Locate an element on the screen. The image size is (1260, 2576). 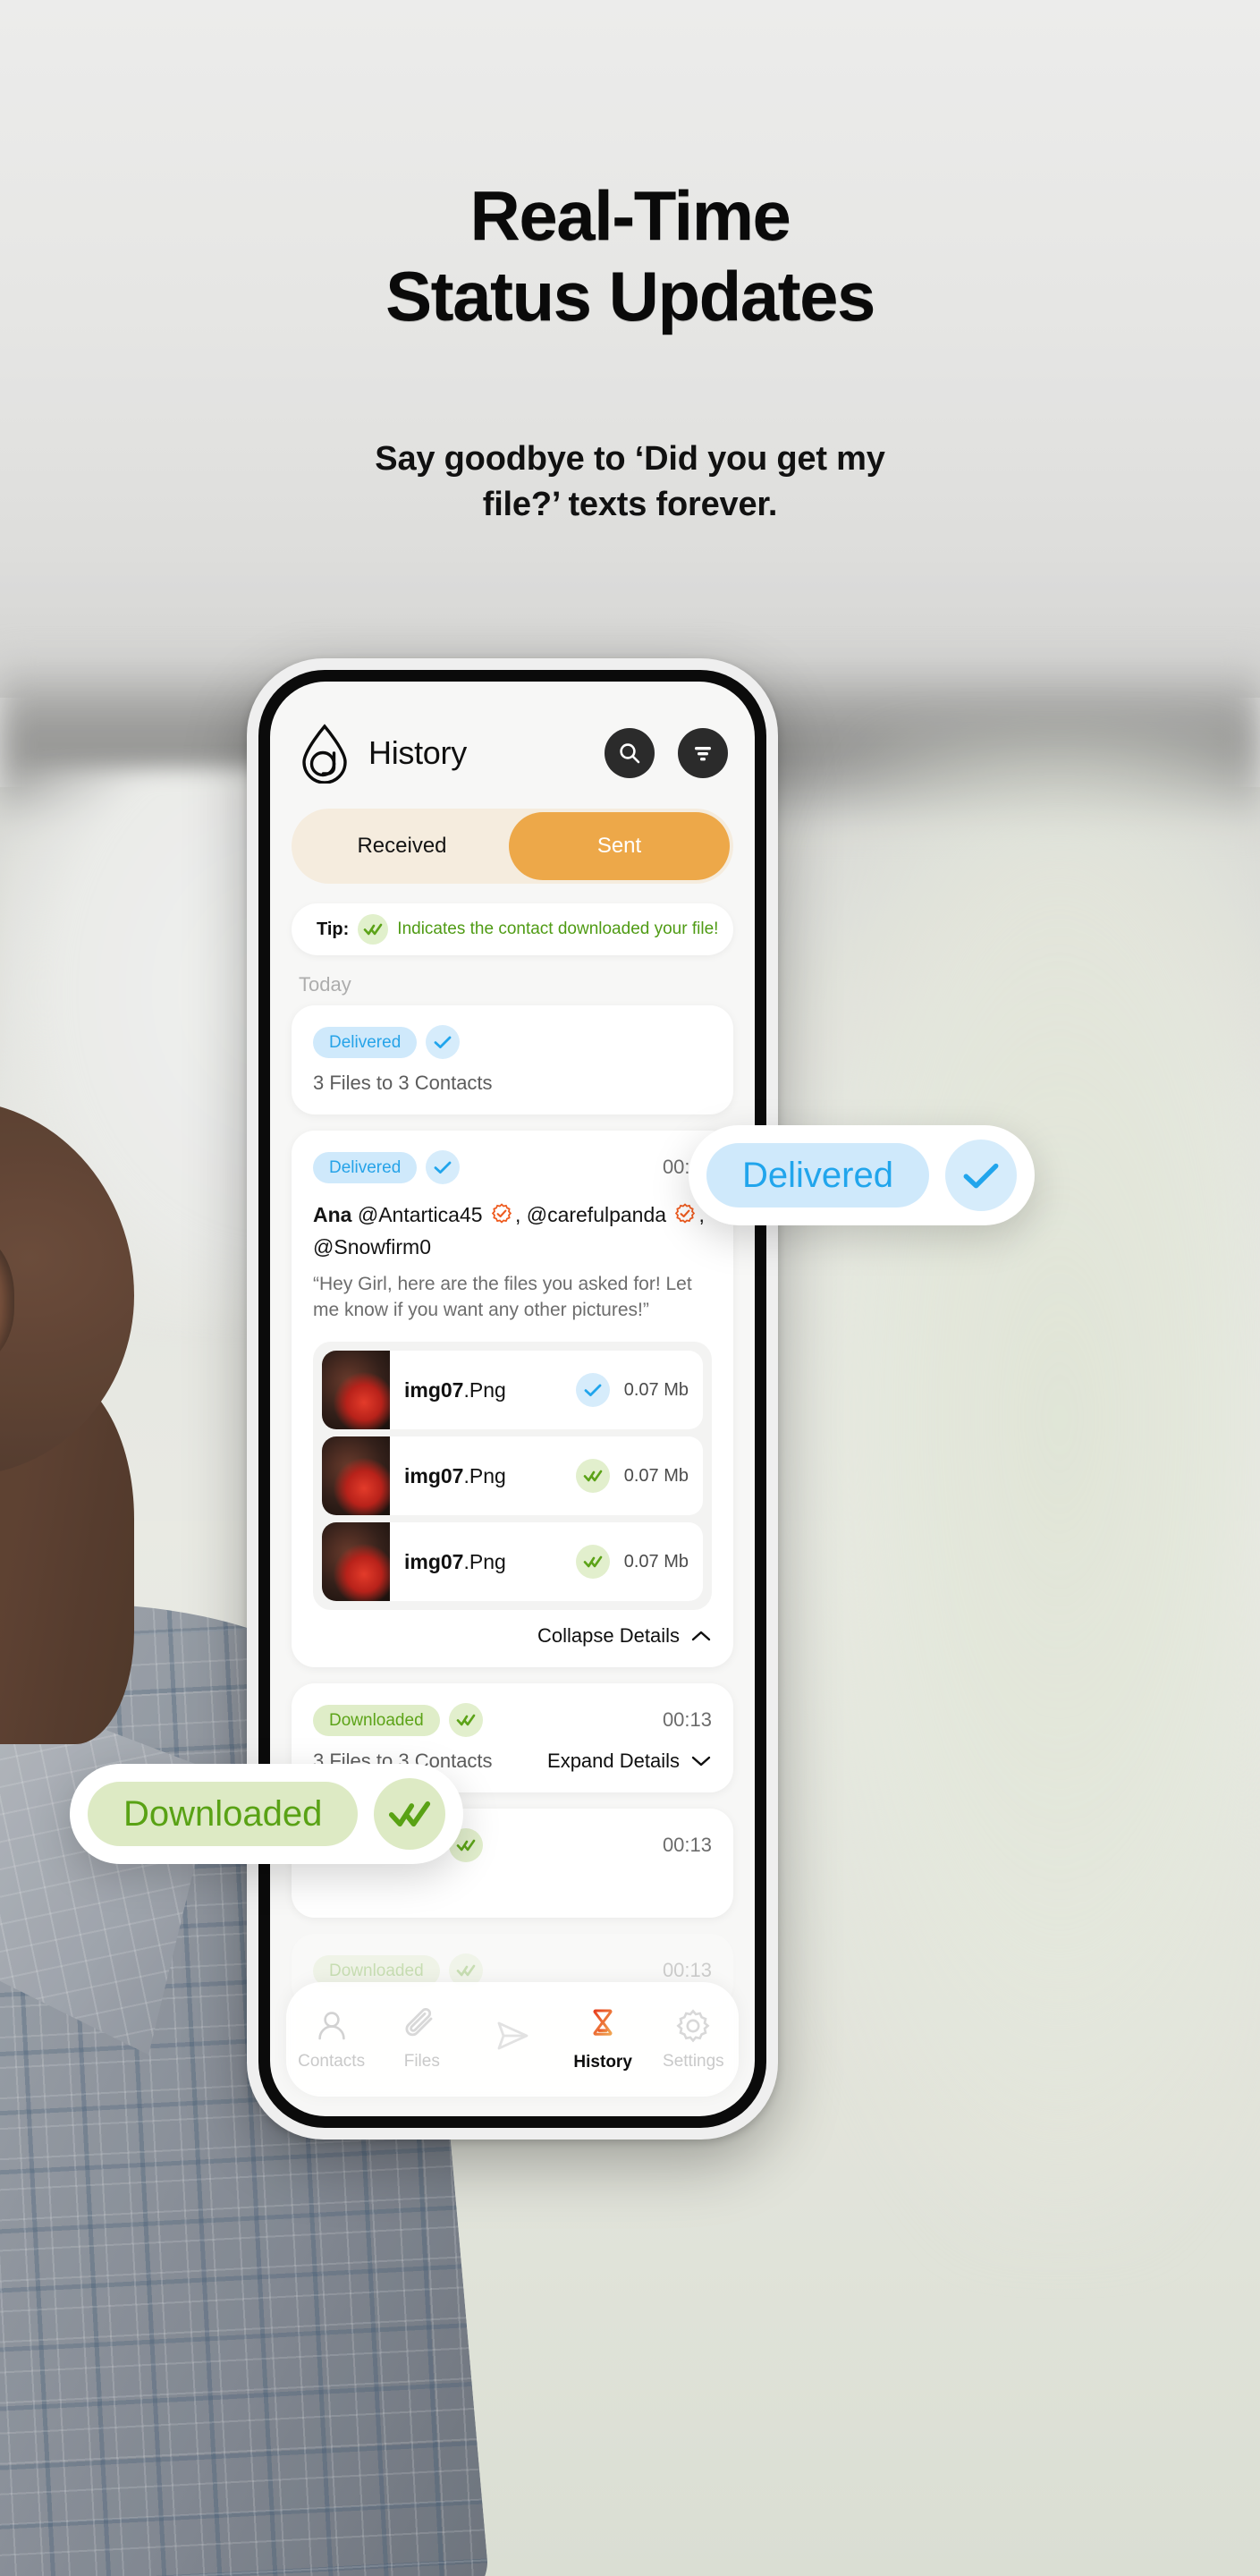
chevron-down-icon is located at coordinates (701, 1762).